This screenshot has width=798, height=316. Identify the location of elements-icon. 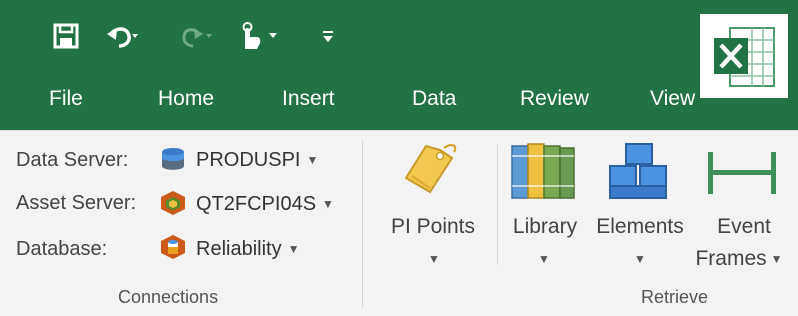
(639, 171).